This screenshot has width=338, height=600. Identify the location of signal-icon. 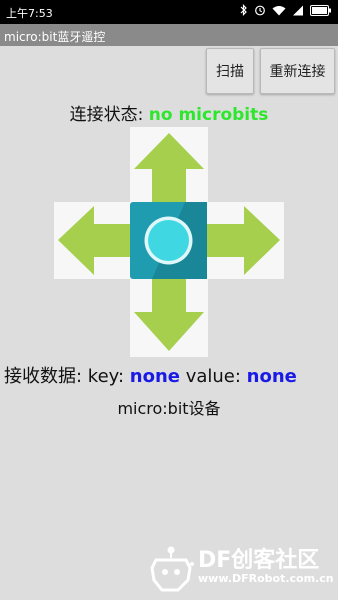
(298, 10).